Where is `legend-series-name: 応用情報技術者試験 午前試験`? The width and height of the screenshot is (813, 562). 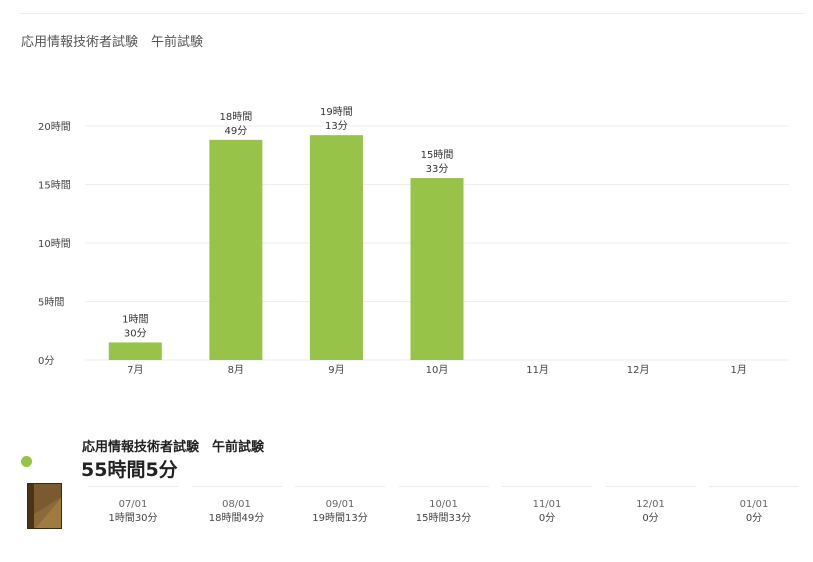
legend-series-name: 応用情報技術者試験 午前試験 is located at coordinates (173, 447).